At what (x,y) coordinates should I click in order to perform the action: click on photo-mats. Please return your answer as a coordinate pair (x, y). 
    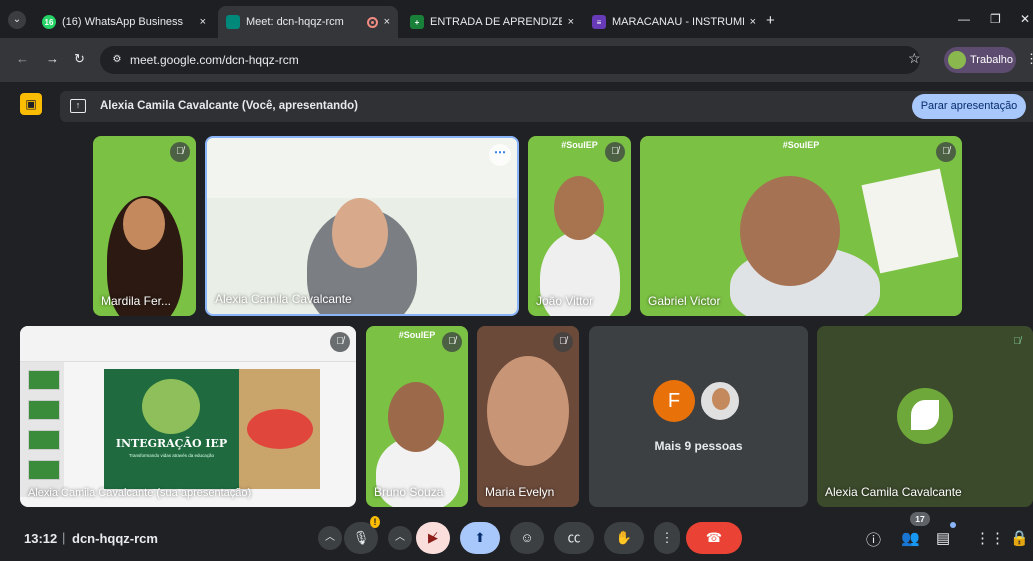
    Looking at the image, I should click on (280, 429).